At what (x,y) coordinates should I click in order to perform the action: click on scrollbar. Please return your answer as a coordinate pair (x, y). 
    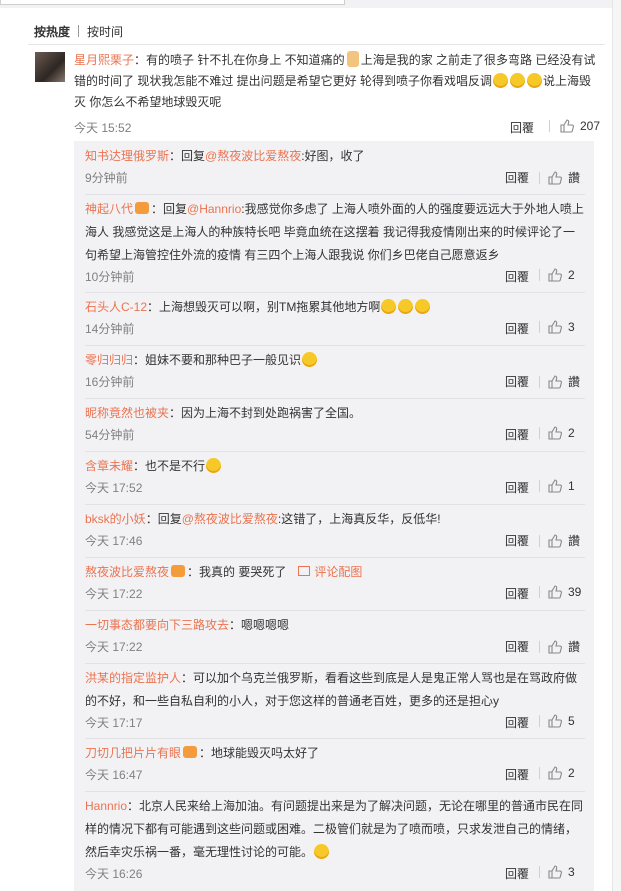
    Looking at the image, I should click on (616, 445).